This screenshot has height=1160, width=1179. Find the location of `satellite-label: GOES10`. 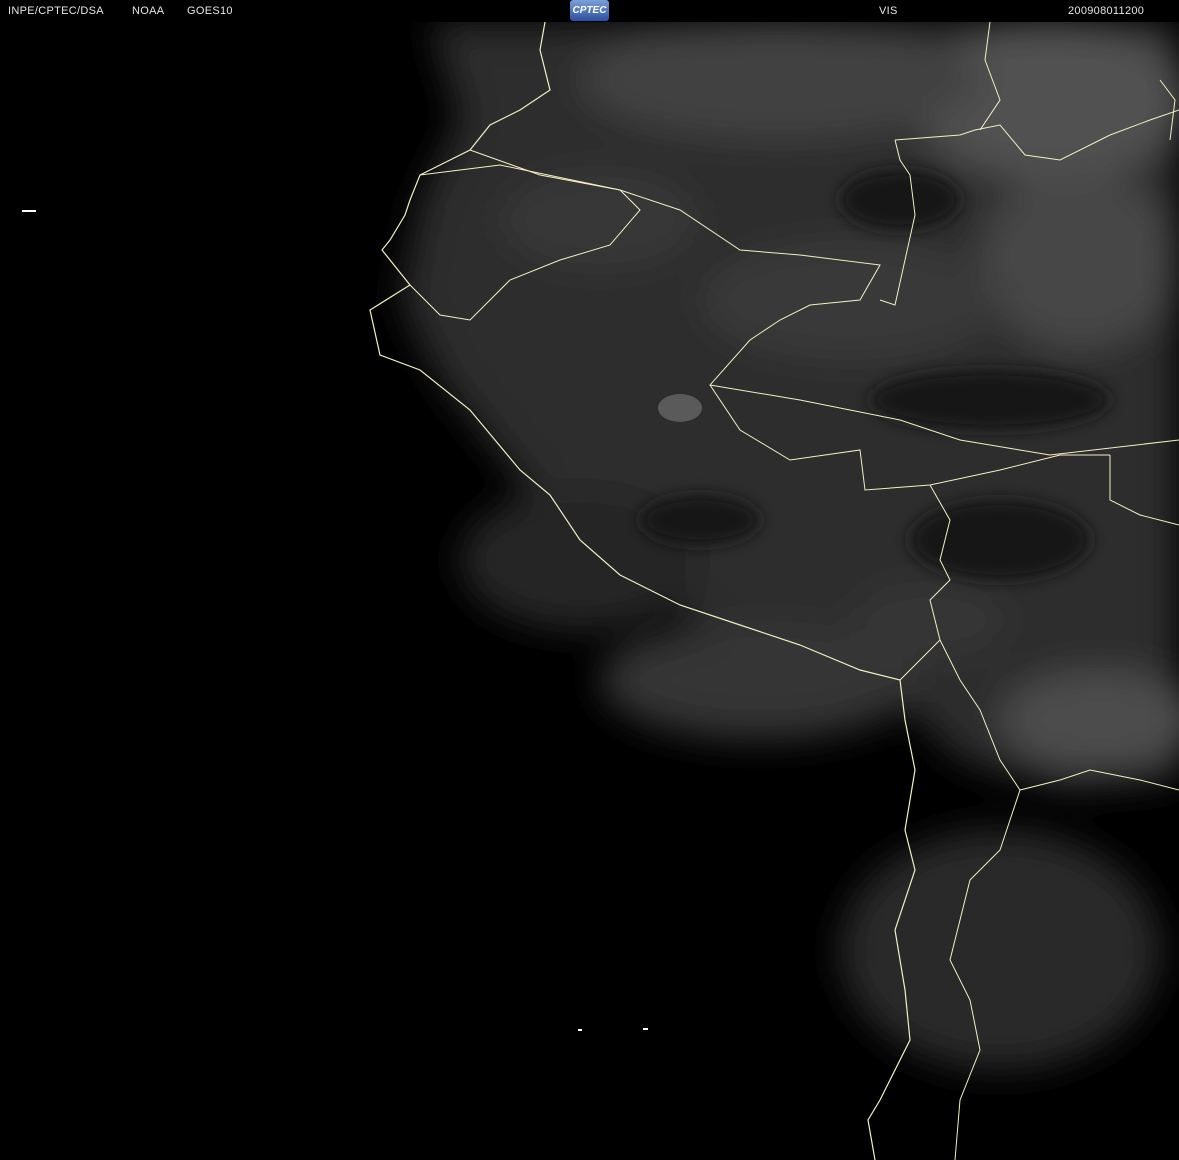

satellite-label: GOES10 is located at coordinates (210, 11).